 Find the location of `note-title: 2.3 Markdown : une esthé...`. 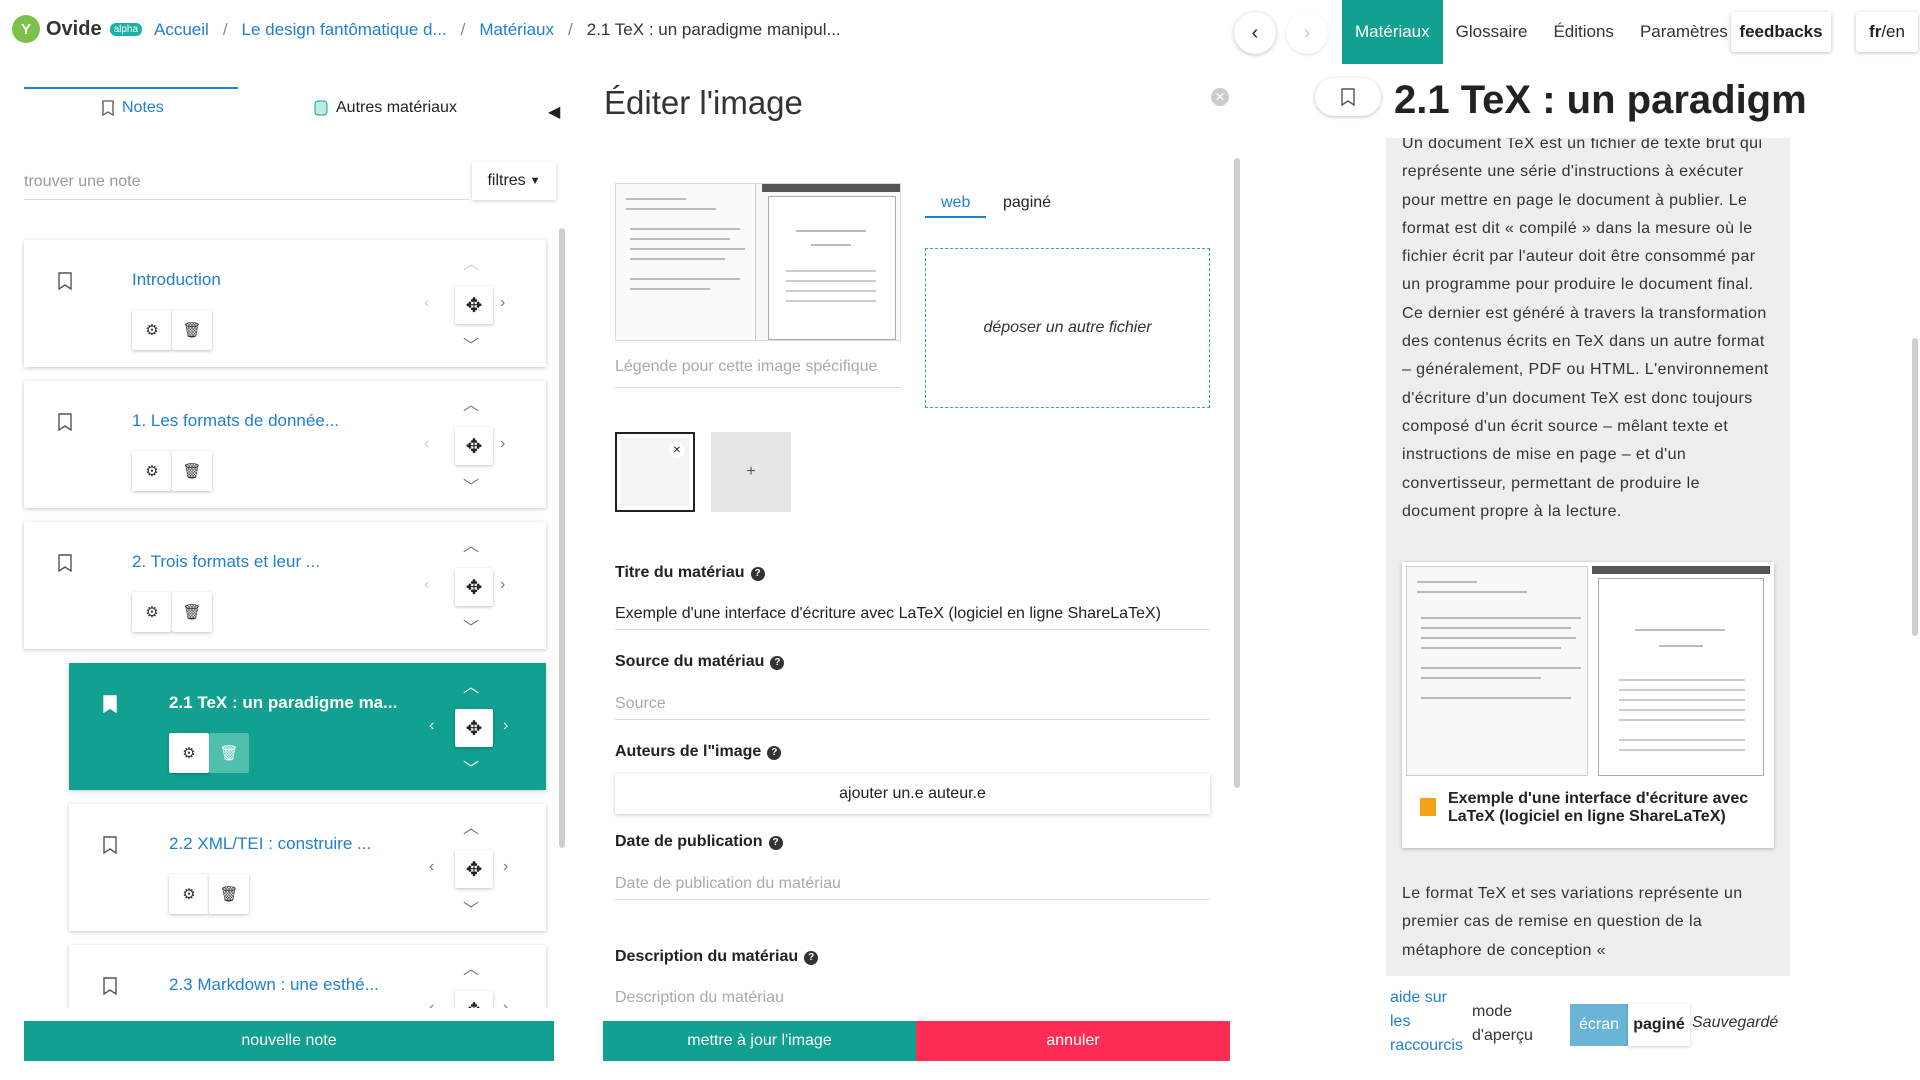

note-title: 2.3 Markdown : une esthé... is located at coordinates (274, 985).